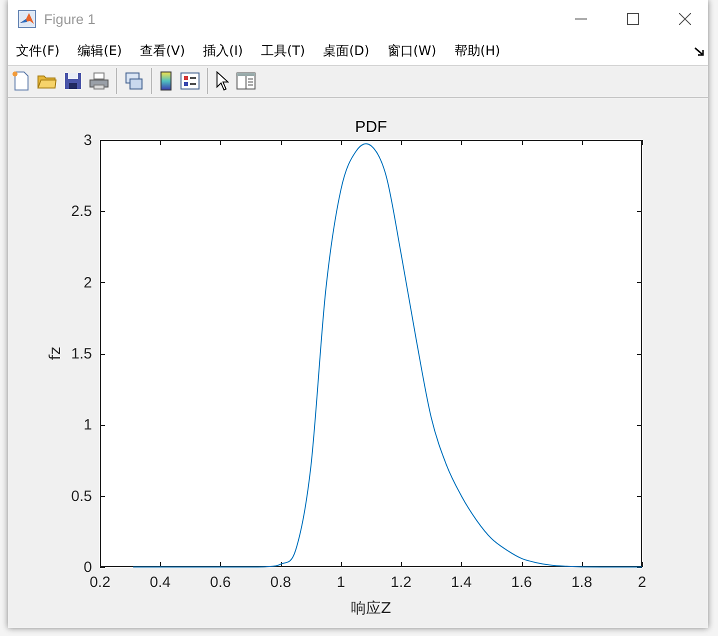  Describe the element at coordinates (100, 582) in the screenshot. I see `x-tick-label: 0.2` at that location.